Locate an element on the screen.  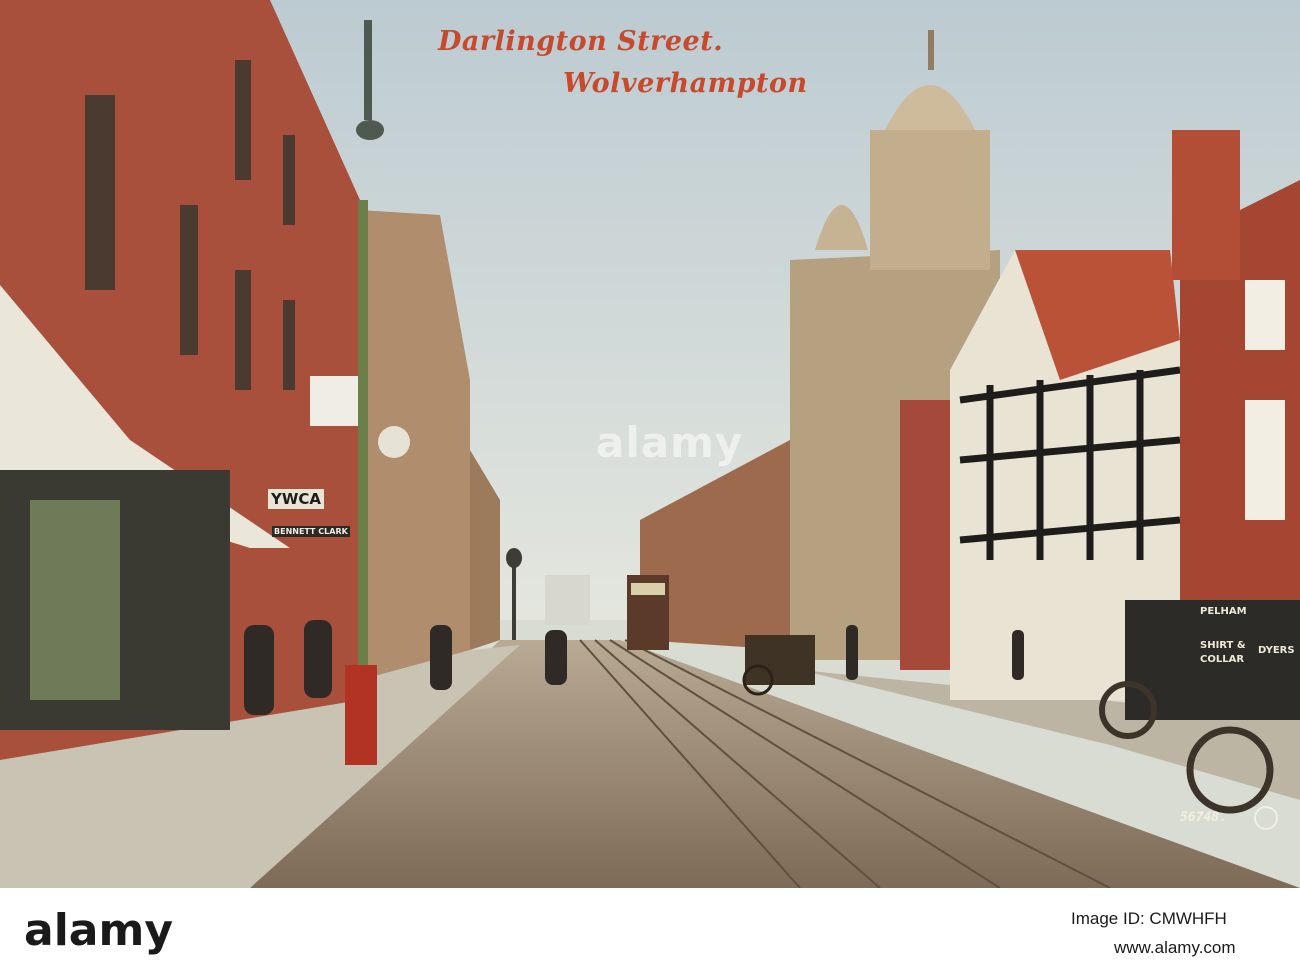
cart-sign-line: PELHAM is located at coordinates (1223, 611).